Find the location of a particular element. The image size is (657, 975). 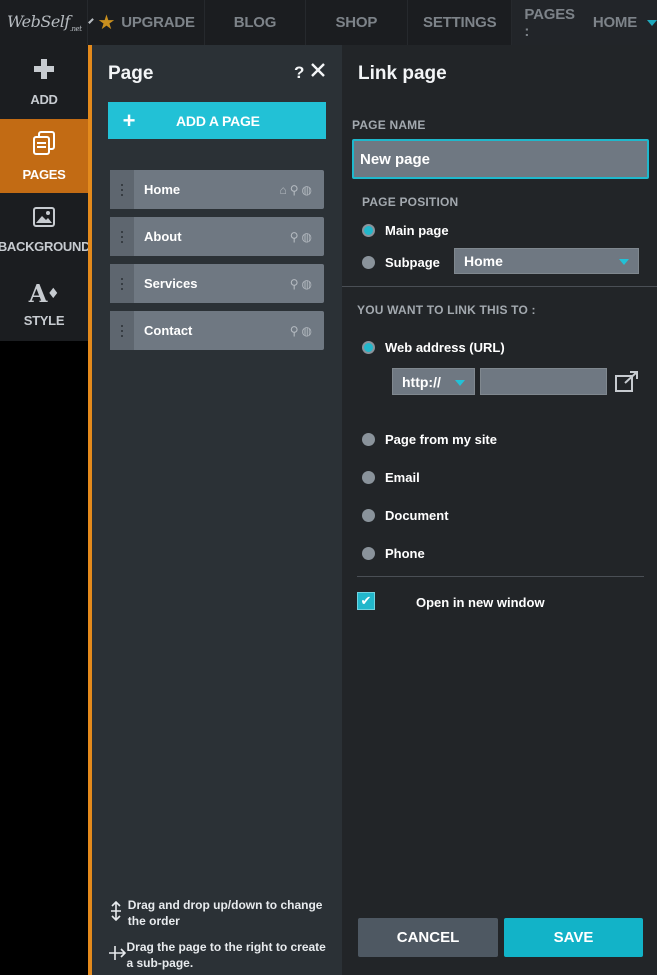

style-icon: A♦ is located at coordinates (44, 293).